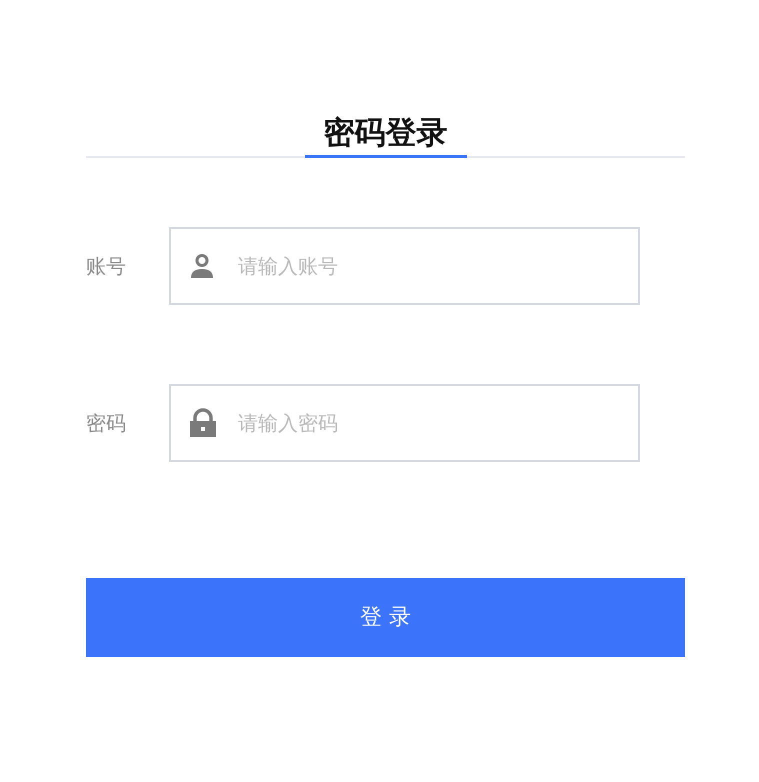 The height and width of the screenshot is (782, 759). What do you see at coordinates (404, 423) in the screenshot?
I see `password-field: 请输入密码` at bounding box center [404, 423].